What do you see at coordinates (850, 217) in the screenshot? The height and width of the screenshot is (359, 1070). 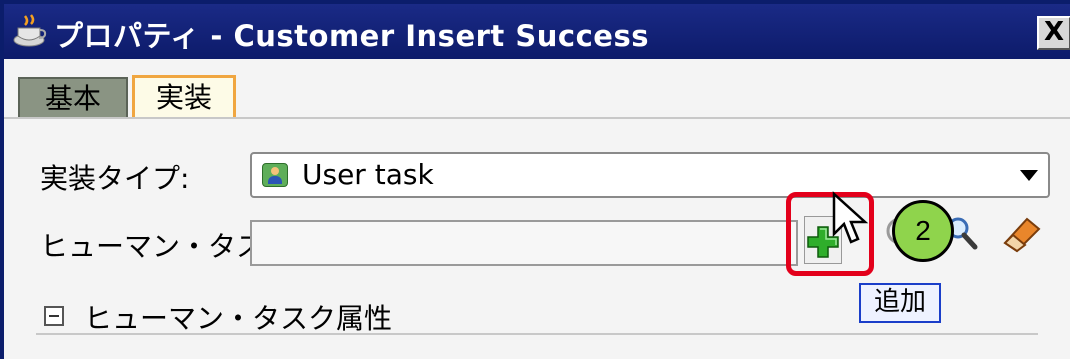 I see `mouse-cursor-icon` at bounding box center [850, 217].